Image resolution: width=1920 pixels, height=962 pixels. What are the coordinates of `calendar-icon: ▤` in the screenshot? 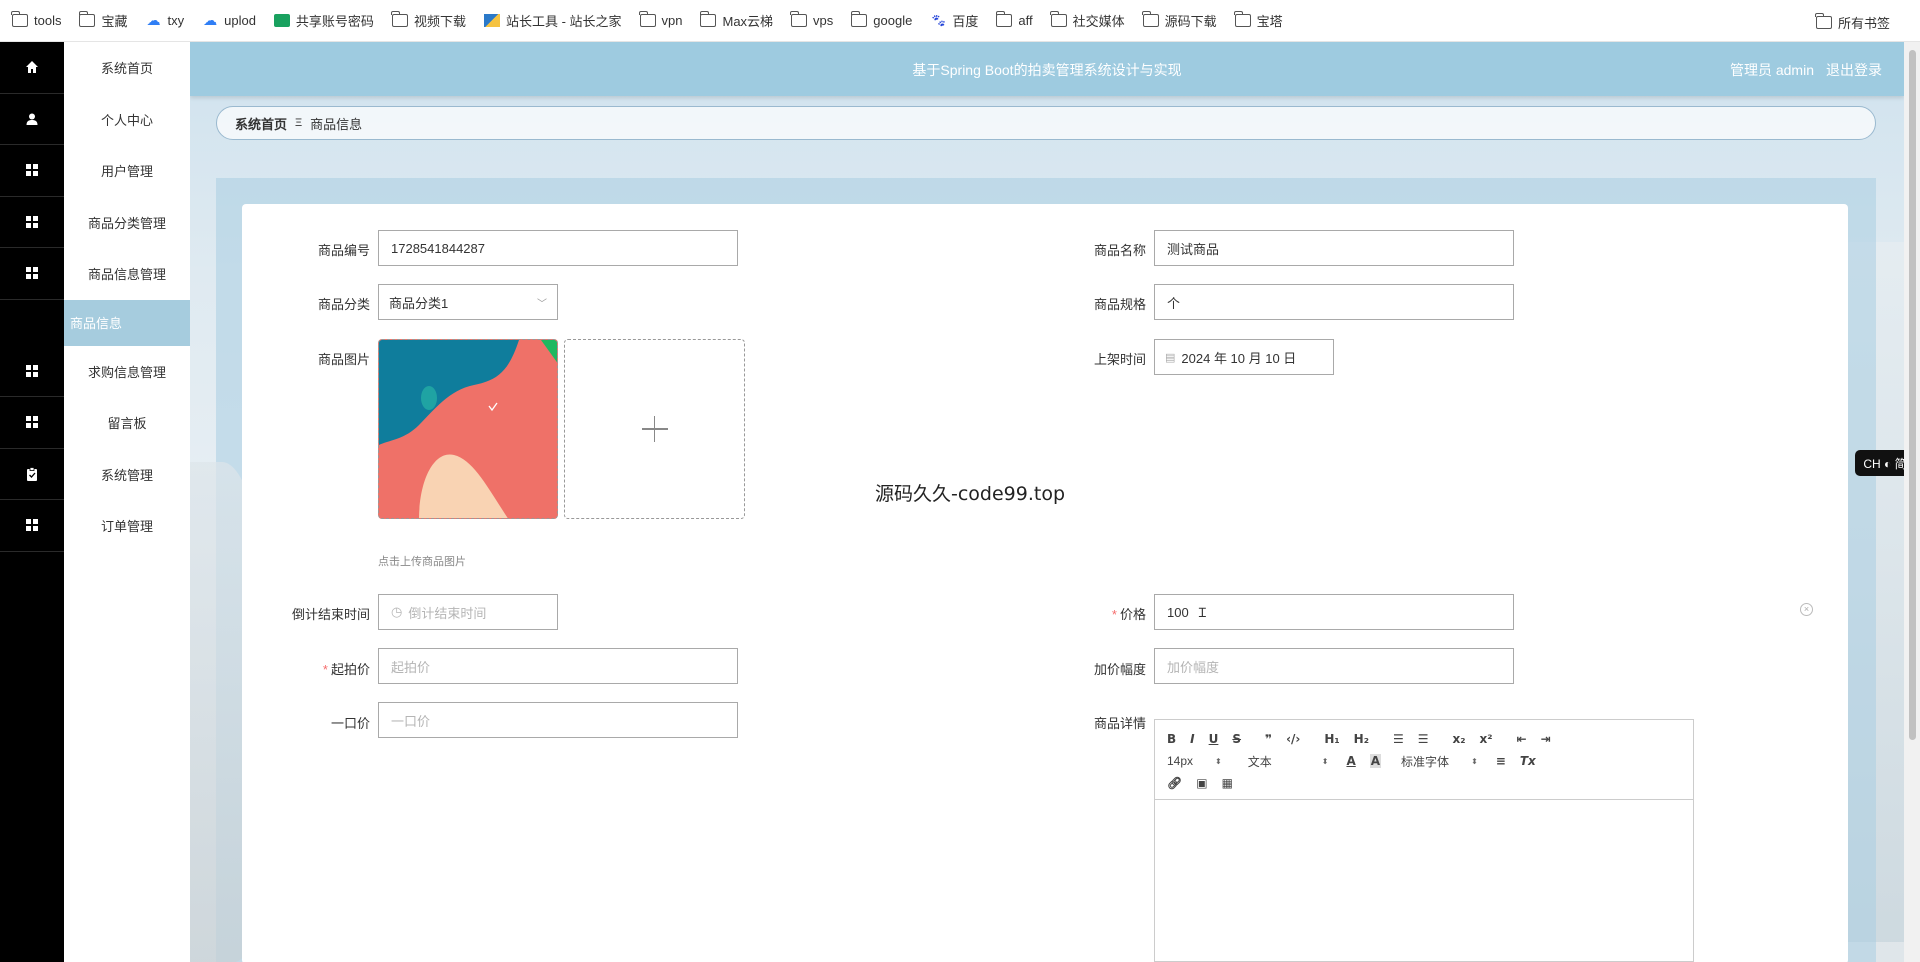 It's located at (1170, 357).